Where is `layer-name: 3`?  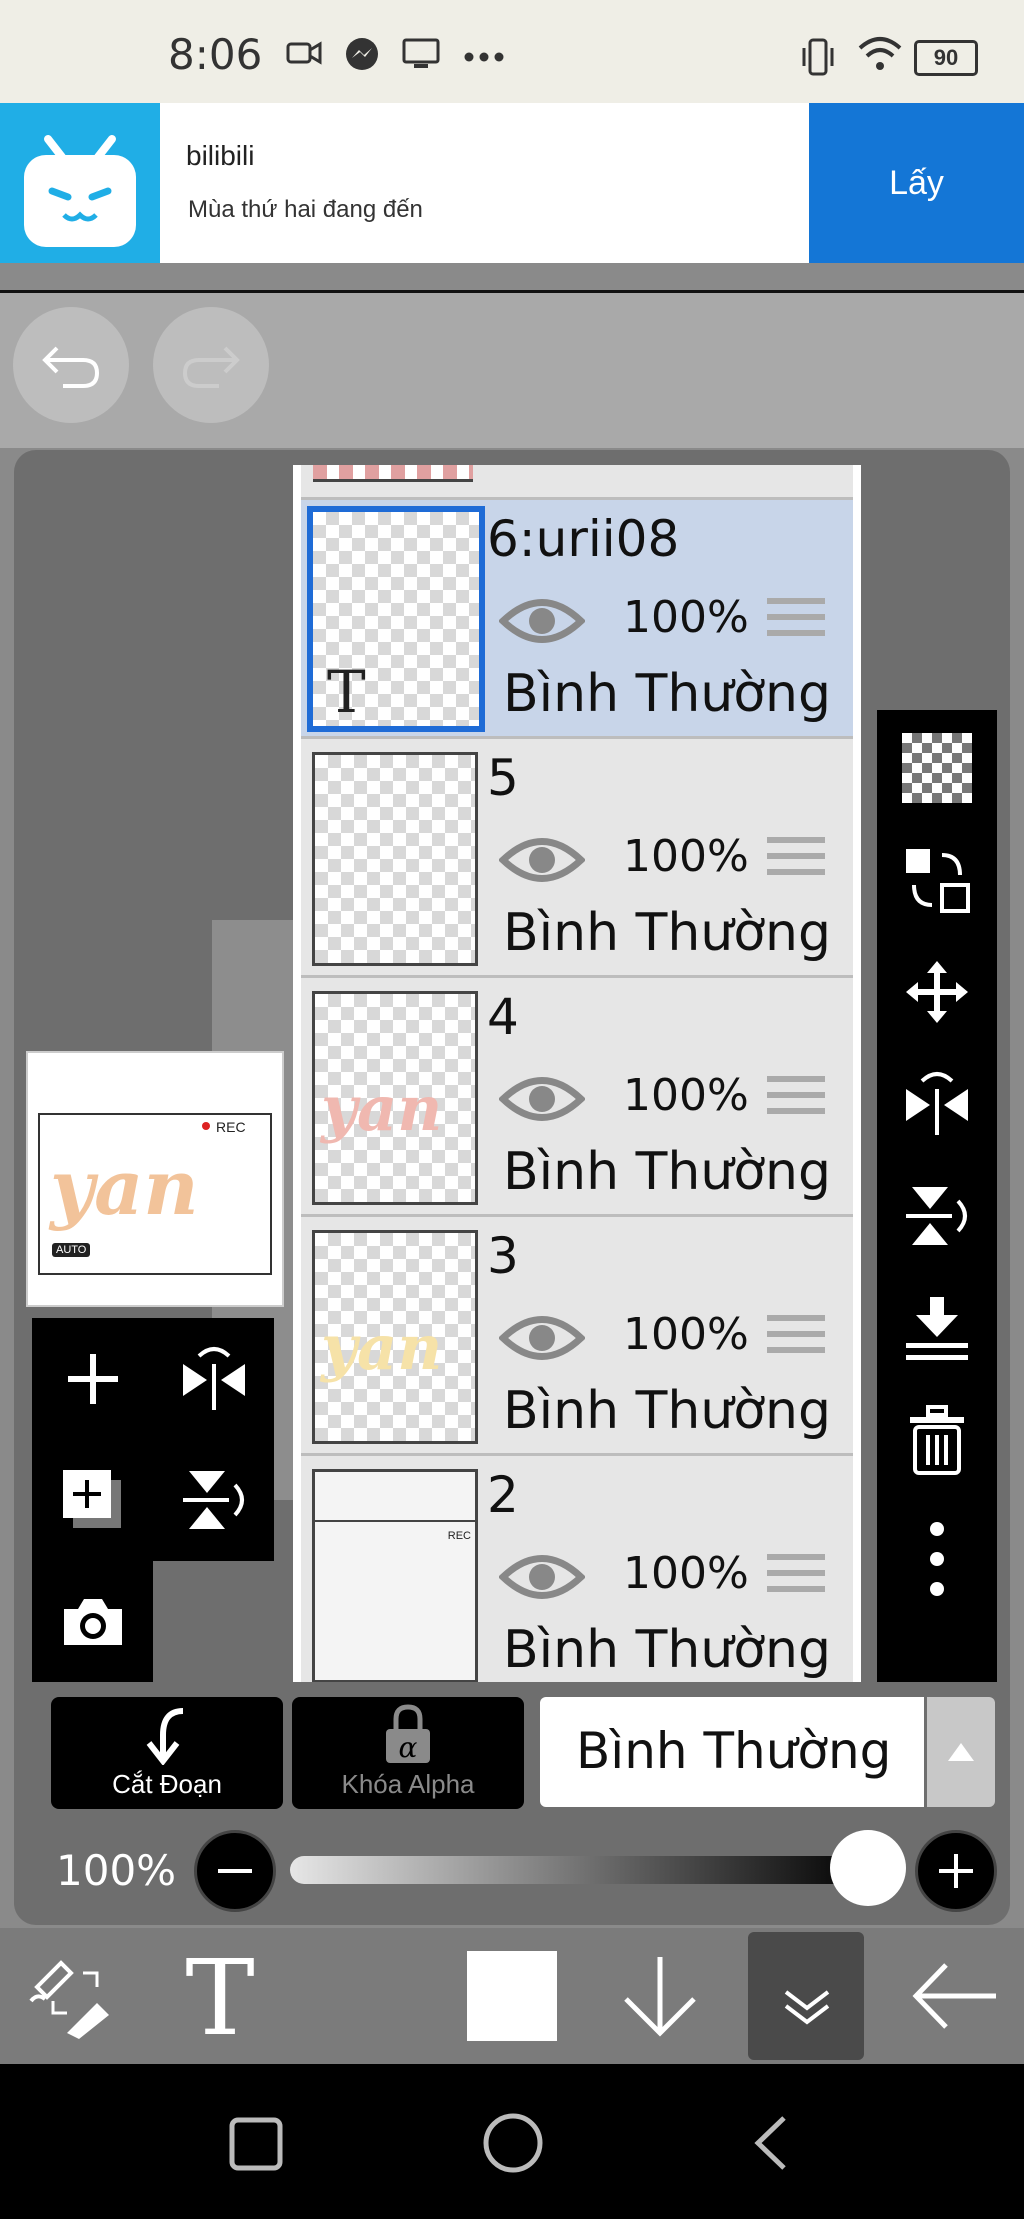
layer-name: 3 is located at coordinates (503, 1256).